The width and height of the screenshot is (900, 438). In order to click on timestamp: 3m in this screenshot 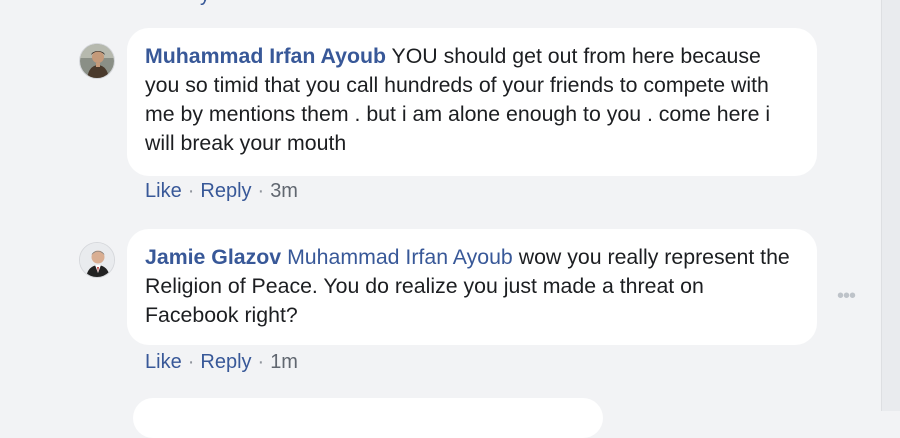, I will do `click(284, 191)`.